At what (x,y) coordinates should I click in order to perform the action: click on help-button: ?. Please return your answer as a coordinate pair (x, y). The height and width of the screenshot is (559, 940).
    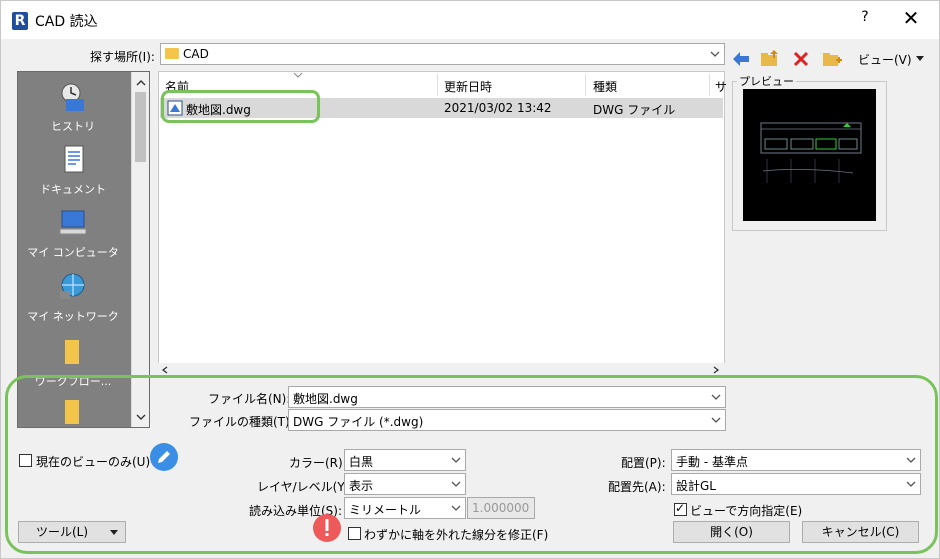
    Looking at the image, I should click on (865, 17).